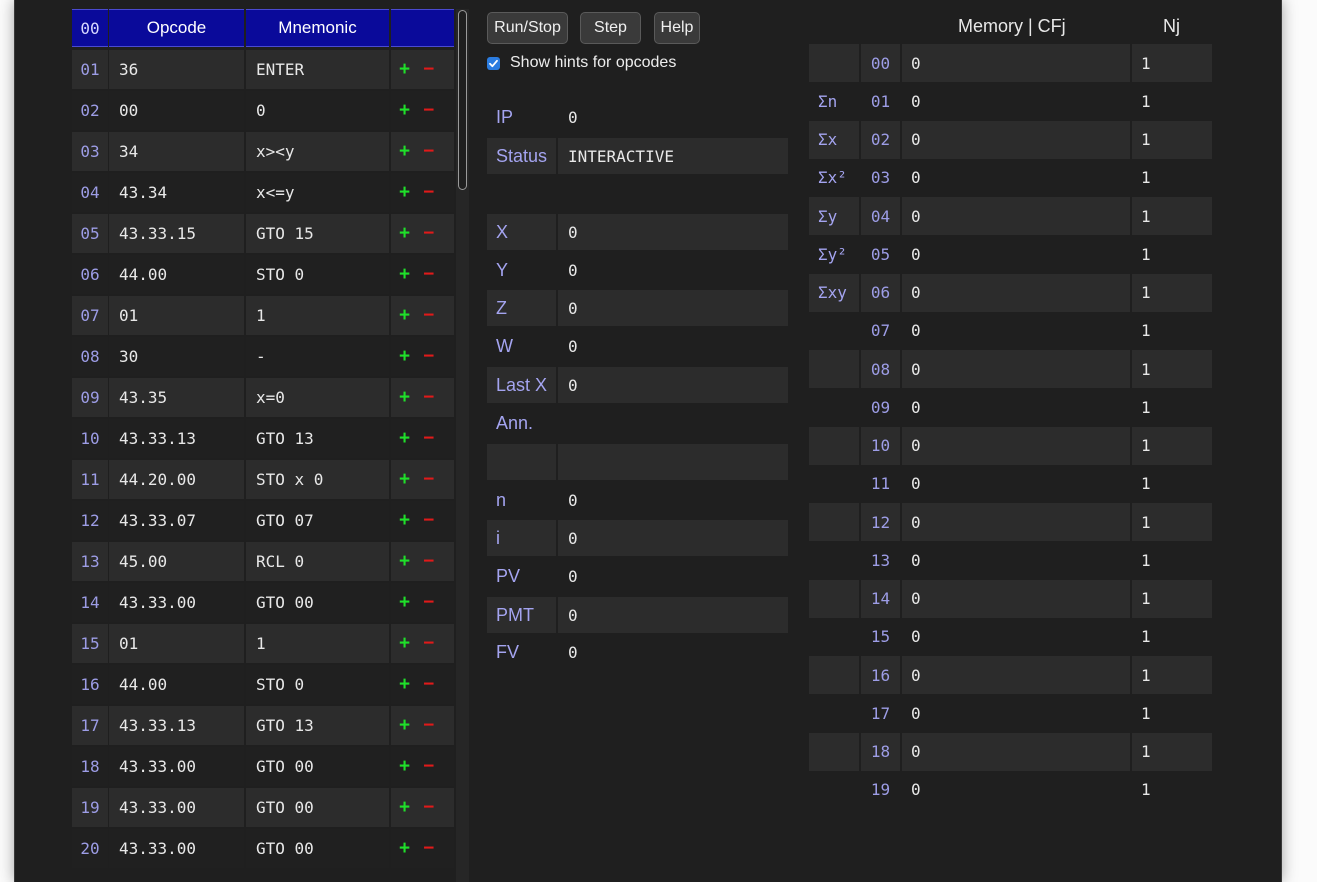 The width and height of the screenshot is (1317, 882). I want to click on program-row: 16 44.00 STO 0 + −, so click(263, 685).